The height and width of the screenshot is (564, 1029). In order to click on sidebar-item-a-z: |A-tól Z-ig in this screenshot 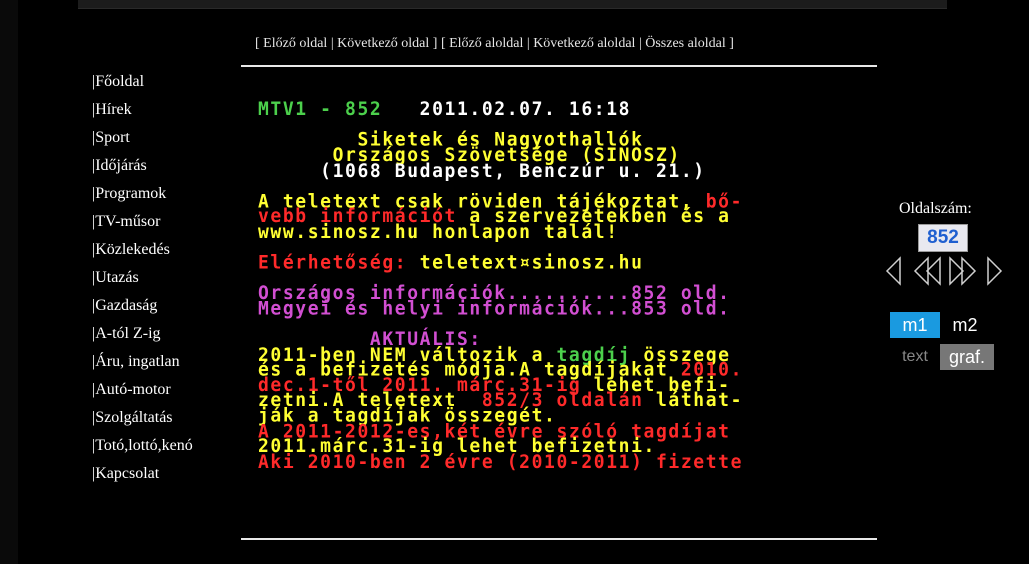, I will do `click(142, 334)`.